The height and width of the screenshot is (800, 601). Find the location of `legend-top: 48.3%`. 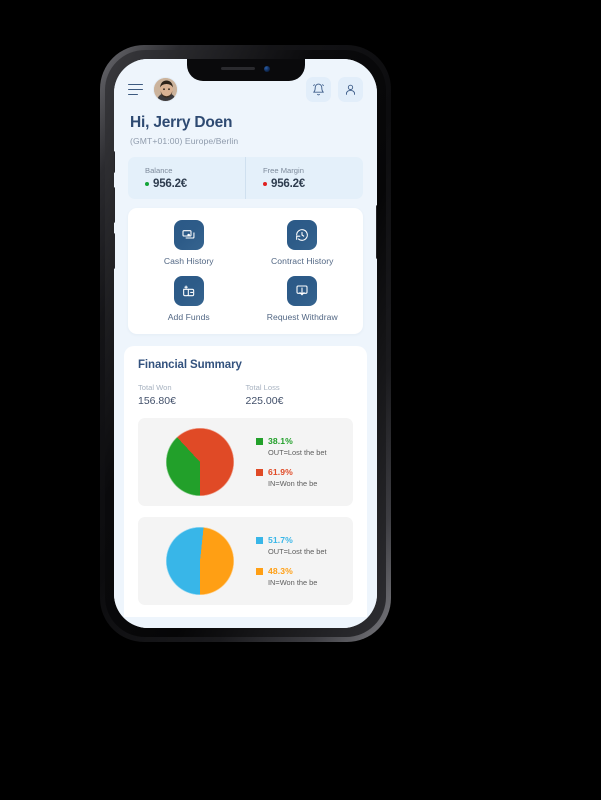

legend-top: 48.3% is located at coordinates (291, 571).